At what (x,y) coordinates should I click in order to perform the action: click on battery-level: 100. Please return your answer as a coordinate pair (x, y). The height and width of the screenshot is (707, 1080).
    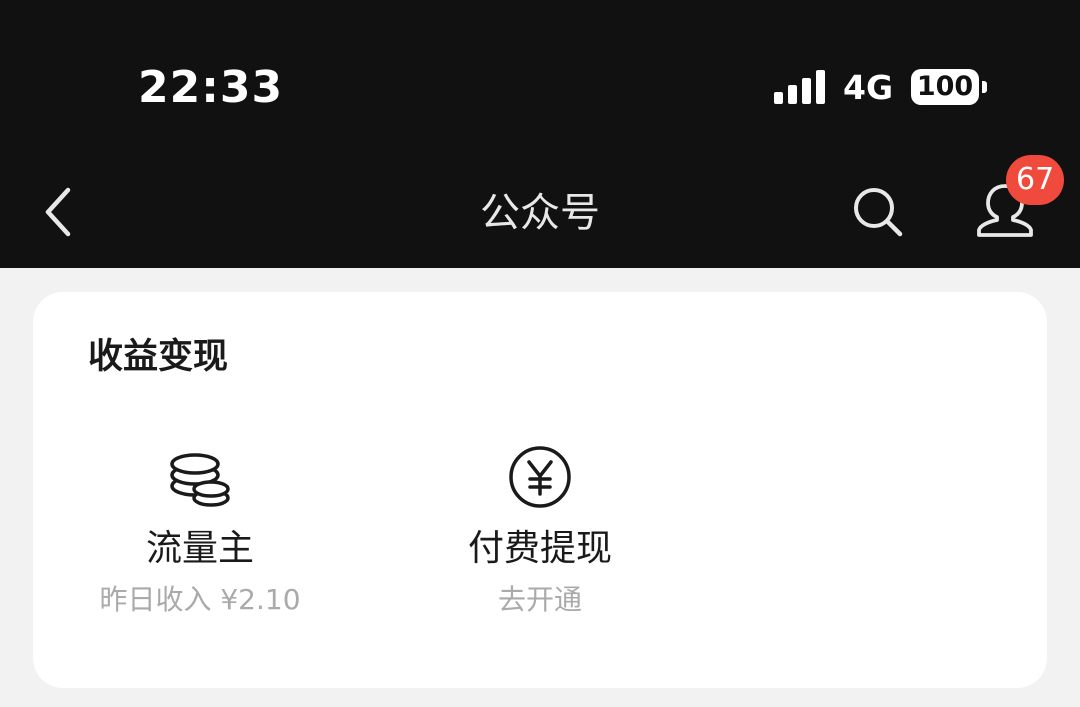
    Looking at the image, I should click on (945, 87).